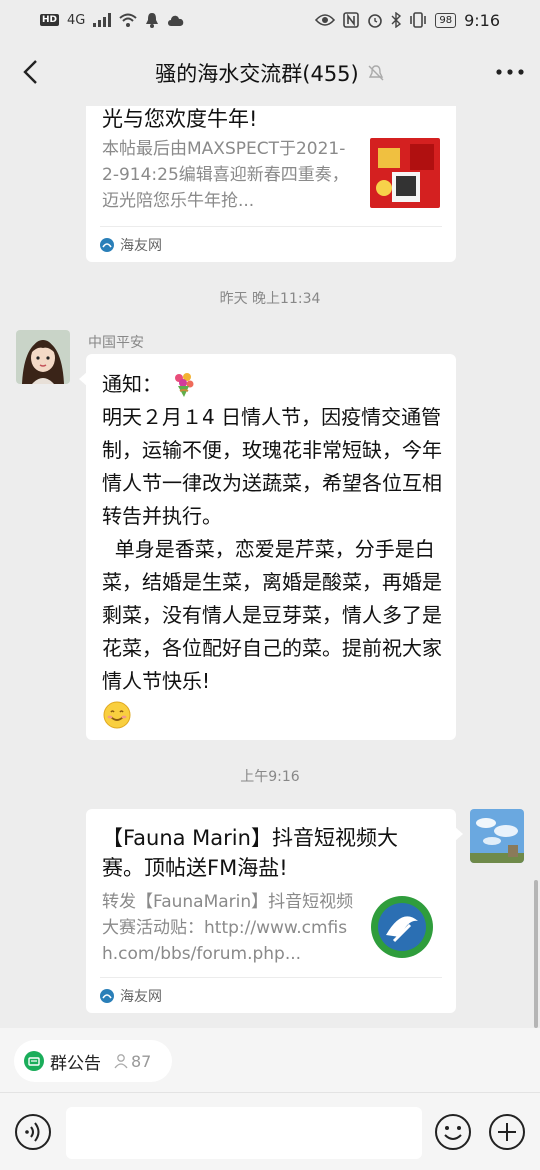  Describe the element at coordinates (50, 20) in the screenshot. I see `hd-badge: HD` at that location.